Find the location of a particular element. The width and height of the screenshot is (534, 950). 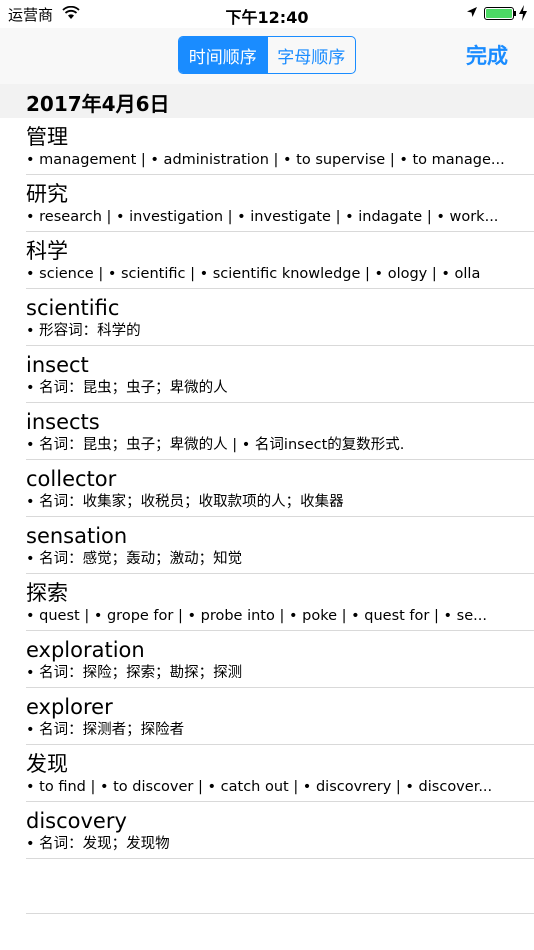

list-item: insect • 名词：昆虫；虫子；卑微的人 is located at coordinates (280, 374).